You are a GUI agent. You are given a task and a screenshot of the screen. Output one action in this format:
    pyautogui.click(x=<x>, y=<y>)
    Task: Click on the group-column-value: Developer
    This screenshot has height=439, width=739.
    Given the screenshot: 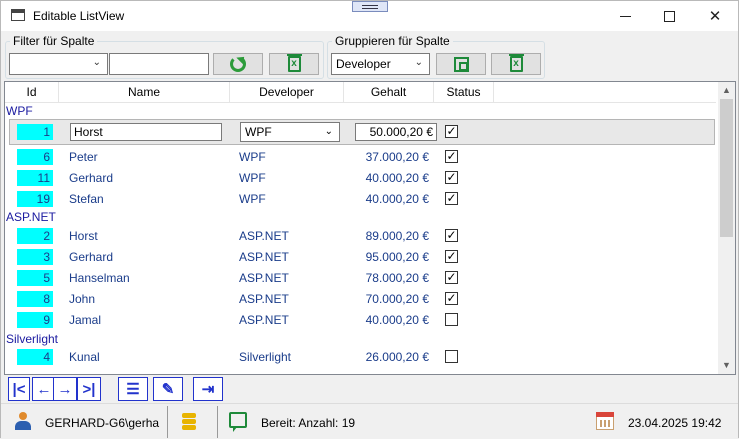 What is the action you would take?
    pyautogui.click(x=363, y=64)
    